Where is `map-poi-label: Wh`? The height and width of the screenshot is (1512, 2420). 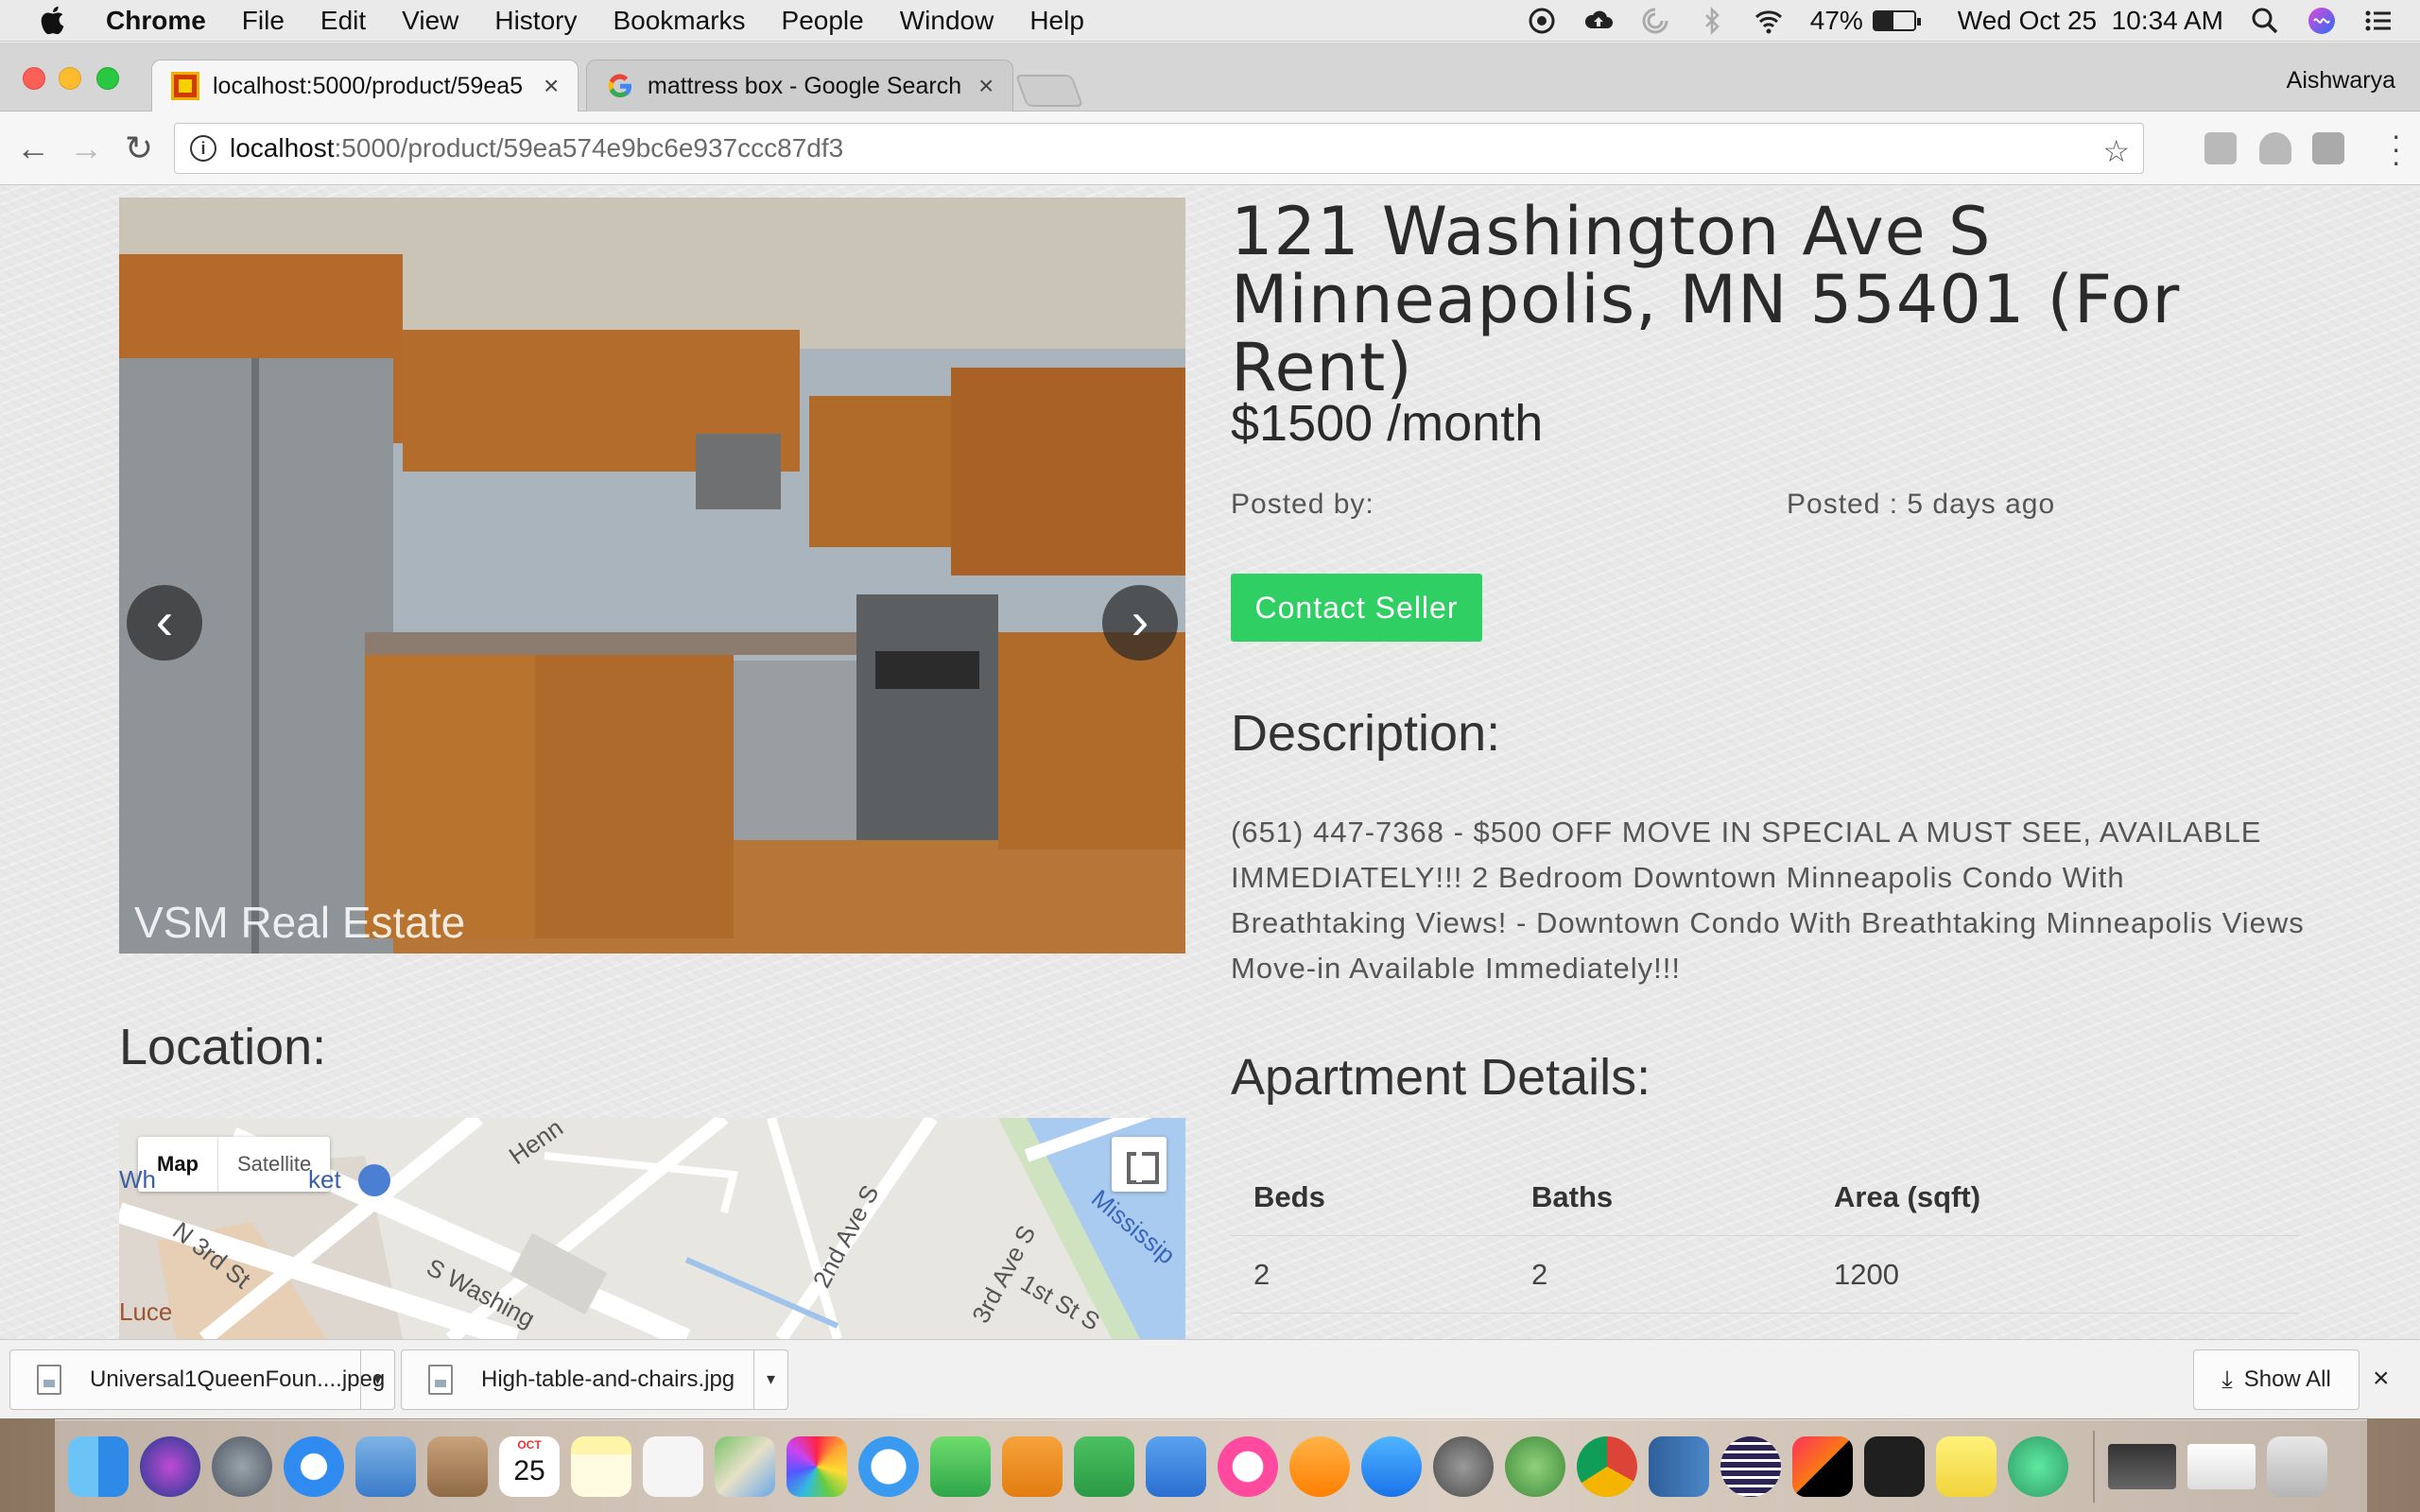 map-poi-label: Wh is located at coordinates (137, 1179).